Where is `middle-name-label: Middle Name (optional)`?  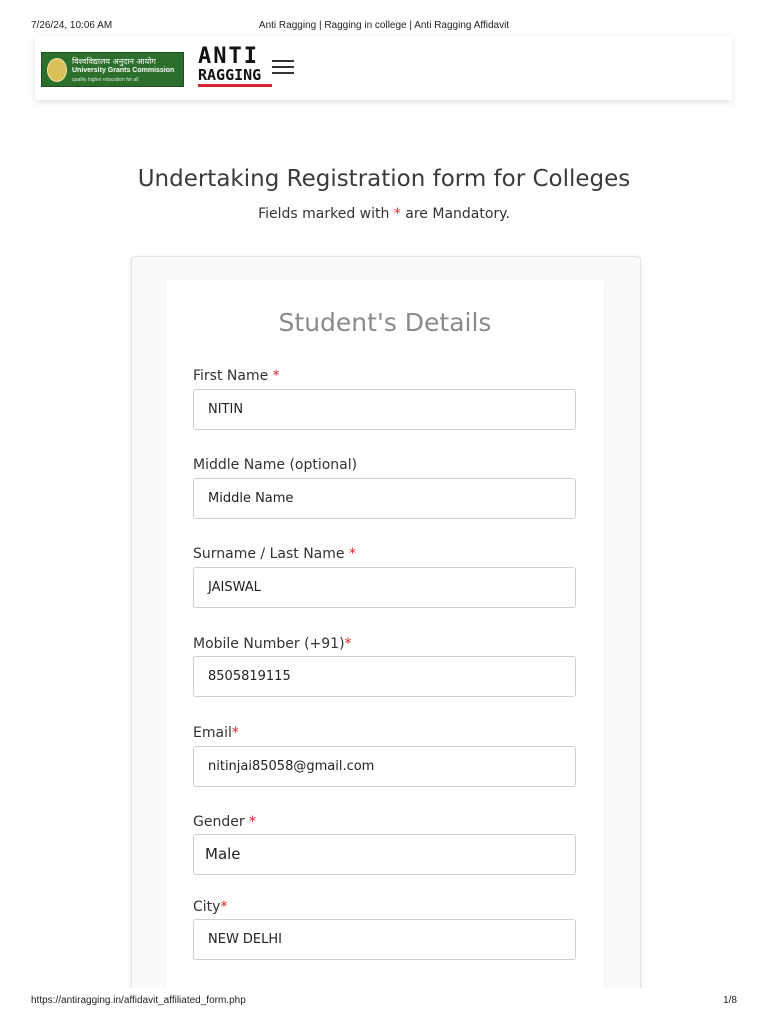
middle-name-label: Middle Name (optional) is located at coordinates (275, 465).